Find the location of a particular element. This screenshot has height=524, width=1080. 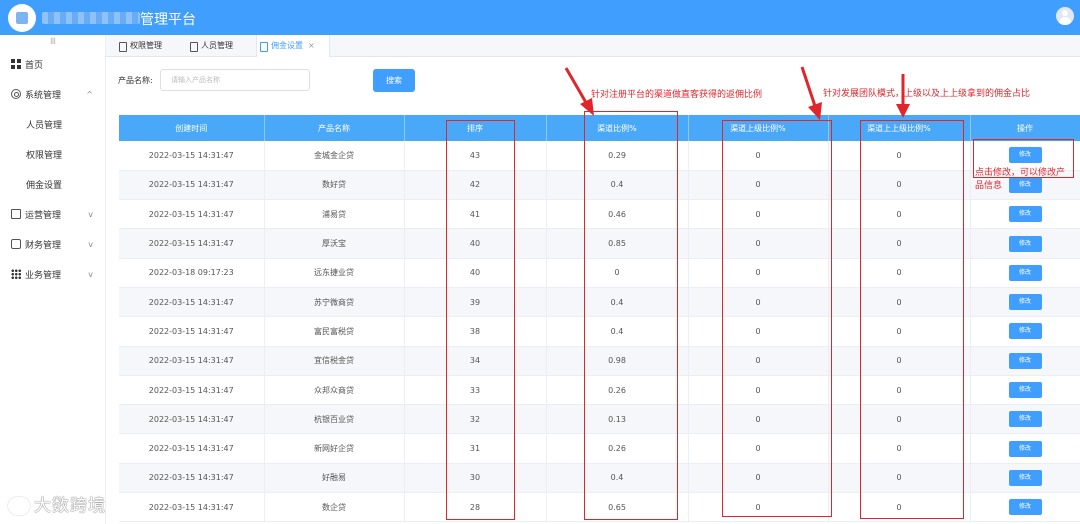

cell-product-name: 厚沃宝 is located at coordinates (334, 243).